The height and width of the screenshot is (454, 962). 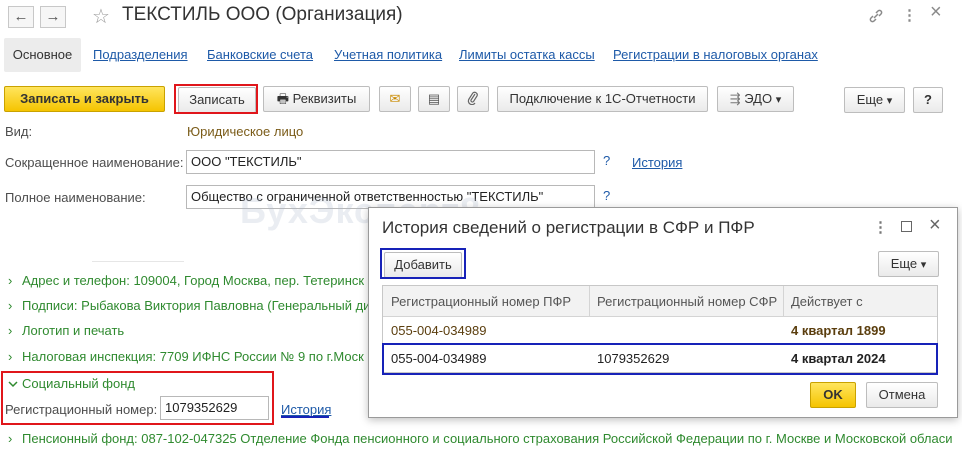 I want to click on save-and-close-button: Записать и закрыть, so click(x=84, y=99).